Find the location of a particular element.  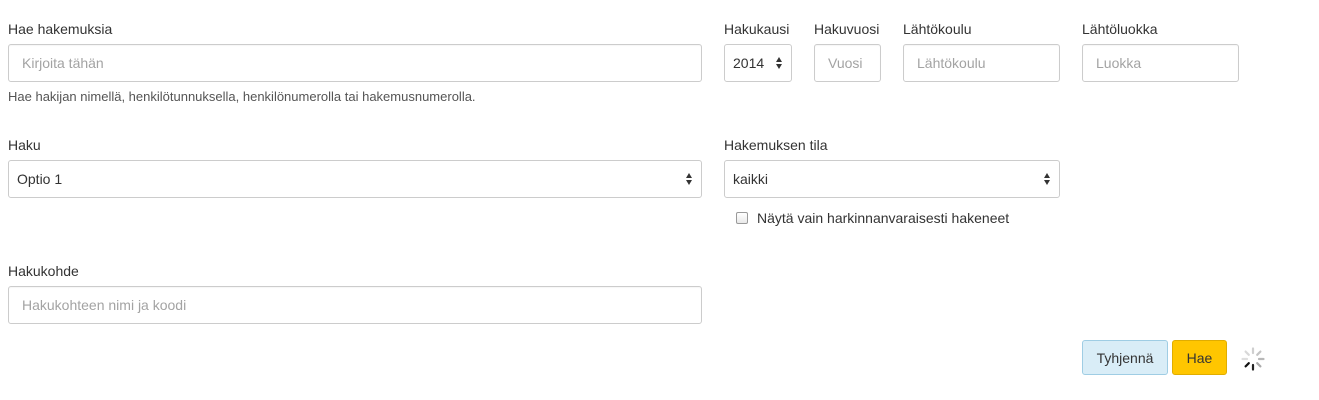

term-select-value: 2014 is located at coordinates (749, 63).